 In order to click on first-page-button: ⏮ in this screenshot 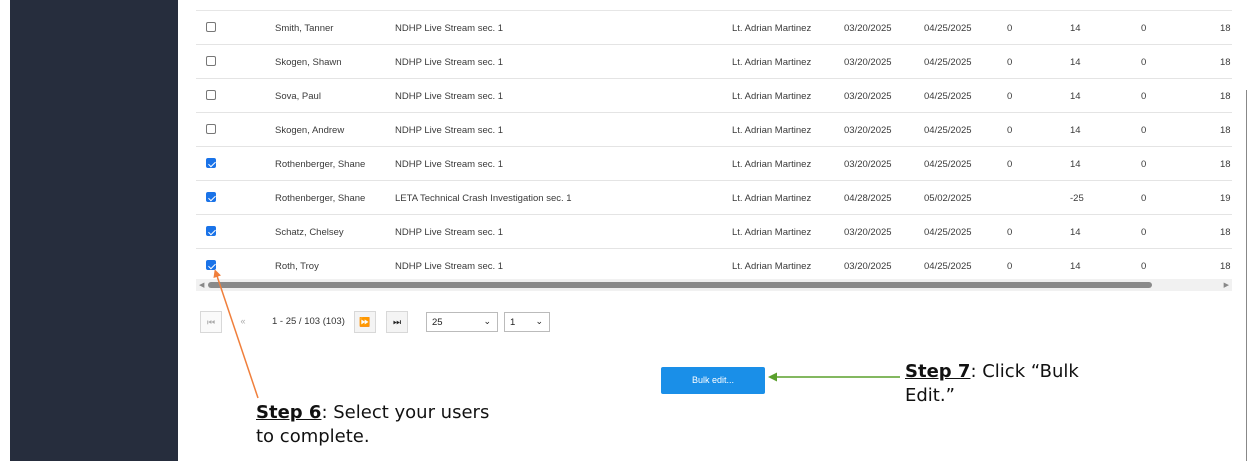, I will do `click(211, 322)`.